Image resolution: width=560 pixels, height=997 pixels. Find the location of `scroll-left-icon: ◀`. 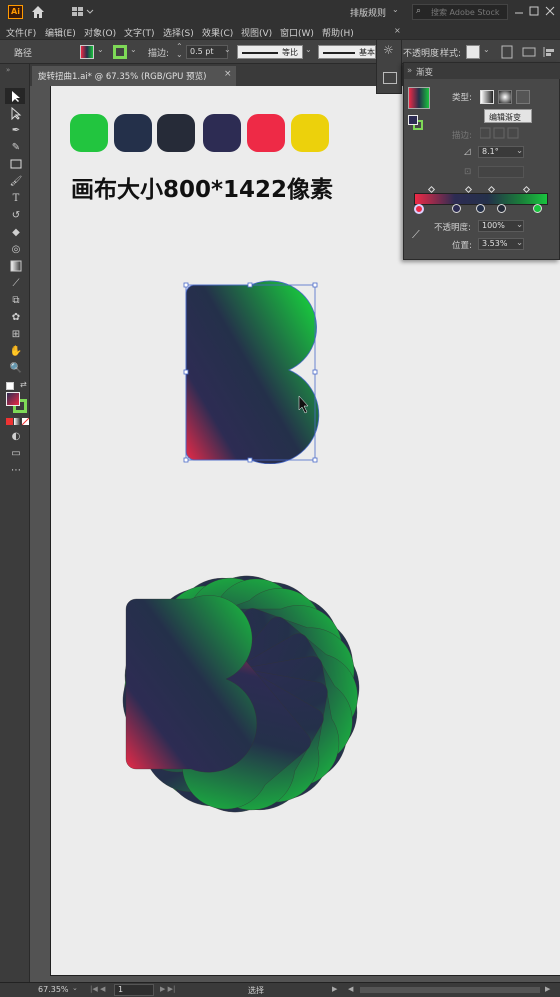

scroll-left-icon: ◀ is located at coordinates (350, 989).